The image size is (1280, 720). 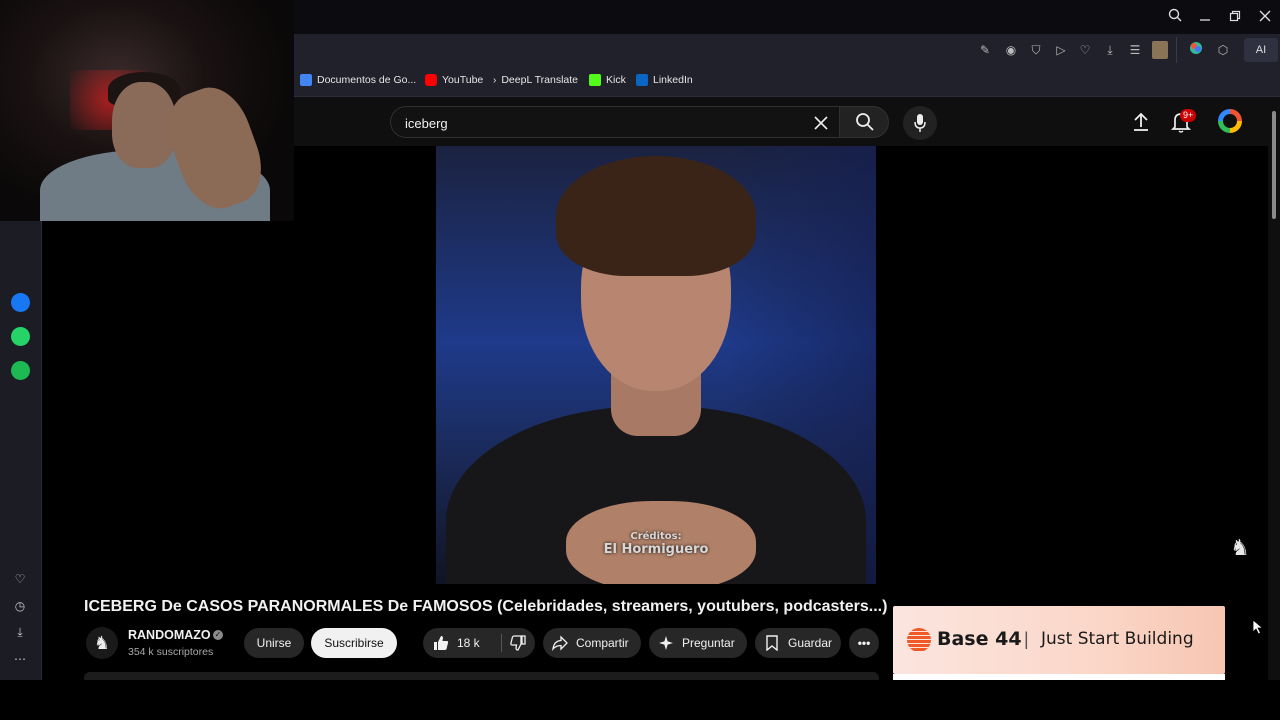 I want to click on share-label: Compartir, so click(x=602, y=643).